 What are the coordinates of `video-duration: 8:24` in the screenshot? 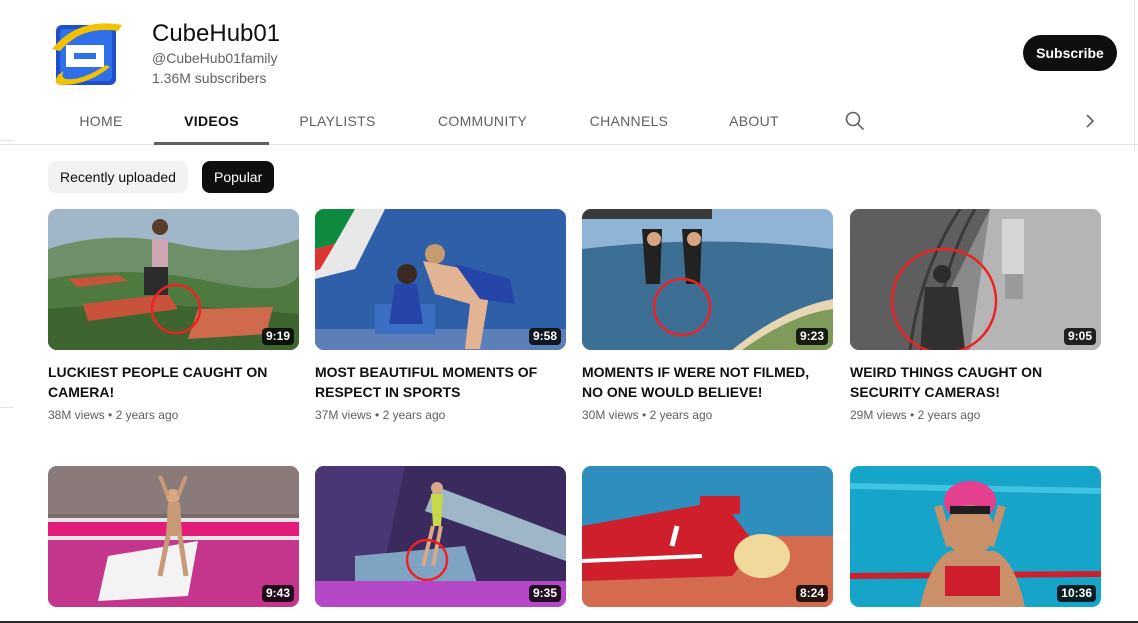 It's located at (811, 593).